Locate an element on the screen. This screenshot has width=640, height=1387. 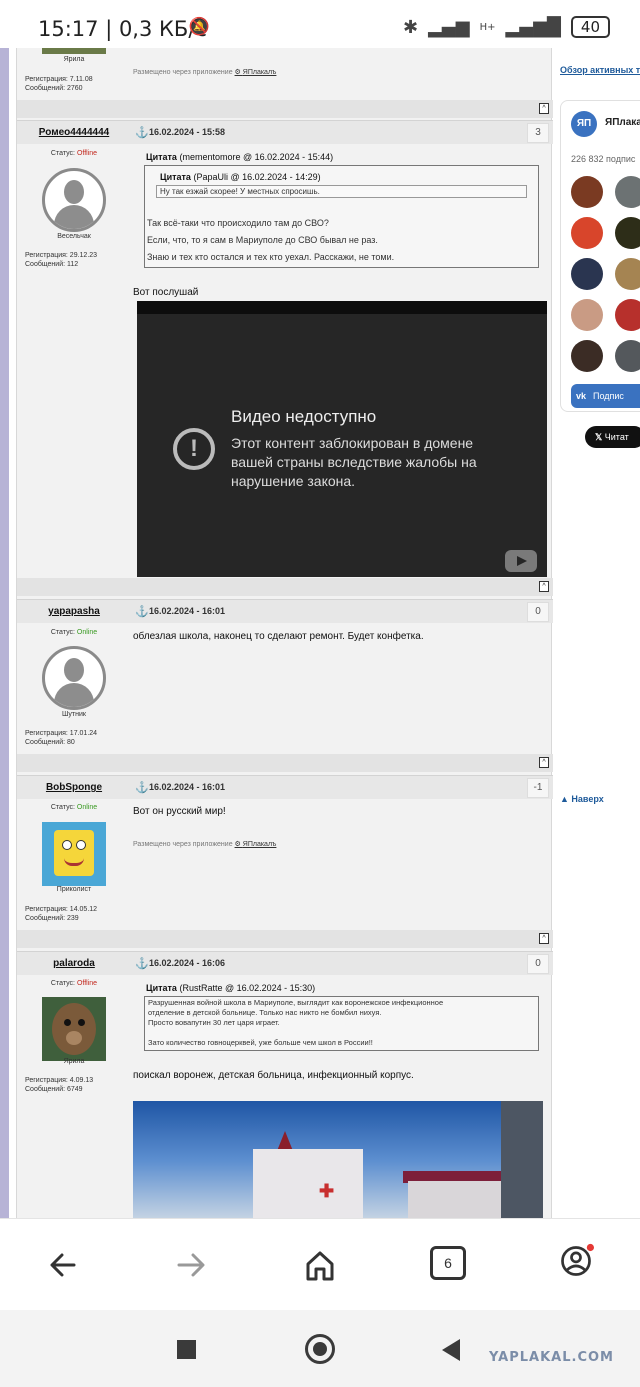
user-status: Статус: Online is located at coordinates (74, 807).